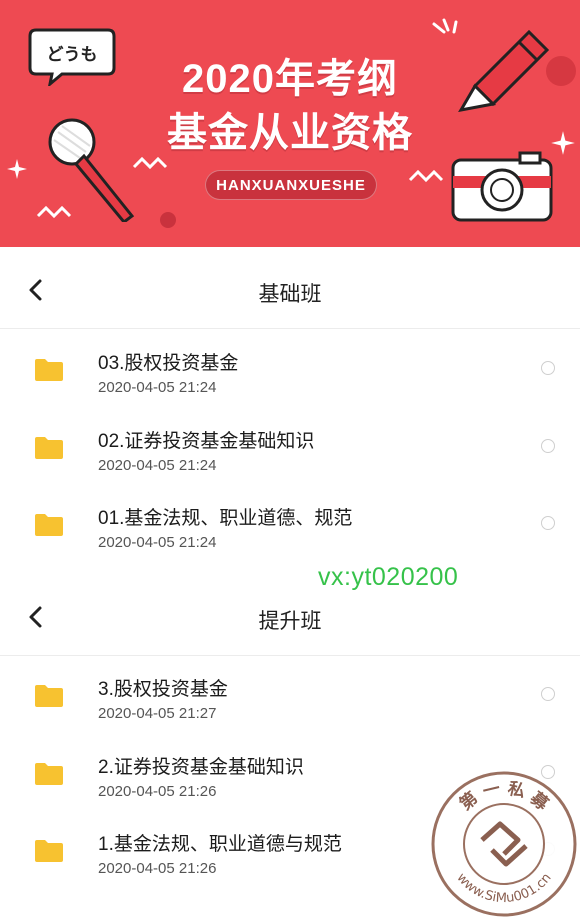 Image resolution: width=580 pixels, height=919 pixels. Describe the element at coordinates (163, 689) in the screenshot. I see `folder-name: 3.股权投资基金` at that location.